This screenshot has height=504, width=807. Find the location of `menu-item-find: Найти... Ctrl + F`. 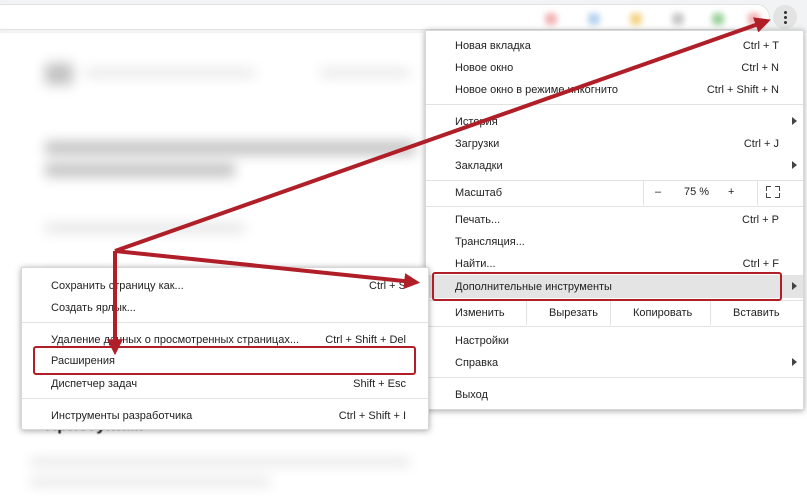

menu-item-find: Найти... Ctrl + F is located at coordinates (614, 264).